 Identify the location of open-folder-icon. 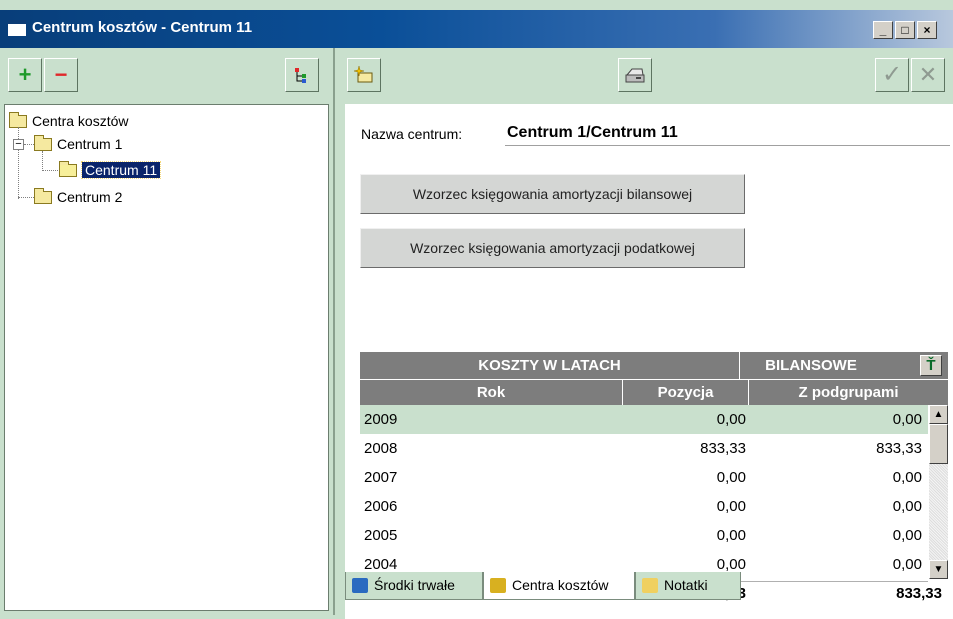
(68, 169).